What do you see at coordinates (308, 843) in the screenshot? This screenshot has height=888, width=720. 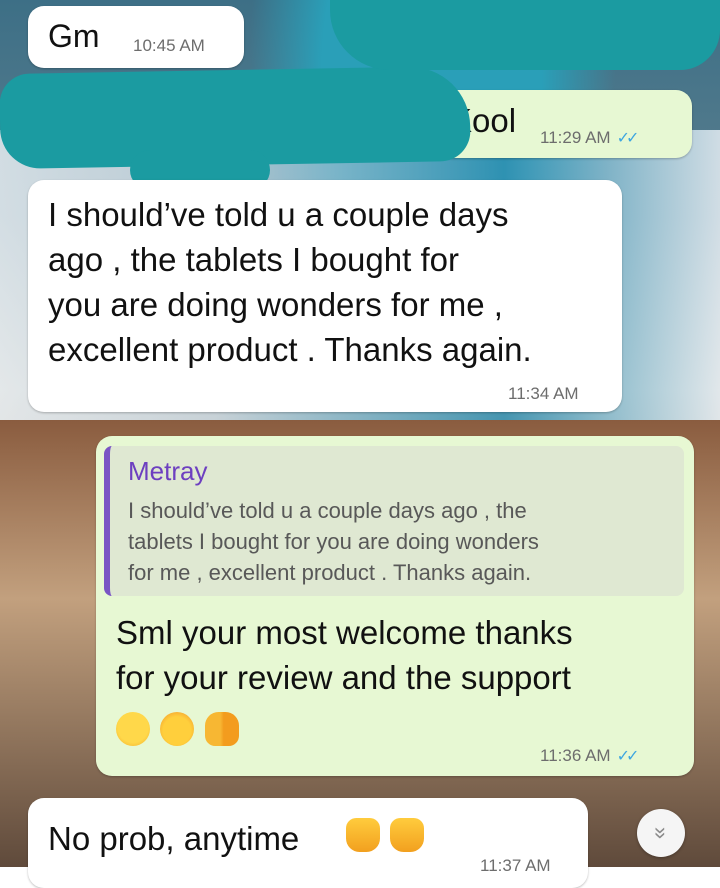 I see `message-bubble-incoming: No prob, anytime 11:37 AM` at bounding box center [308, 843].